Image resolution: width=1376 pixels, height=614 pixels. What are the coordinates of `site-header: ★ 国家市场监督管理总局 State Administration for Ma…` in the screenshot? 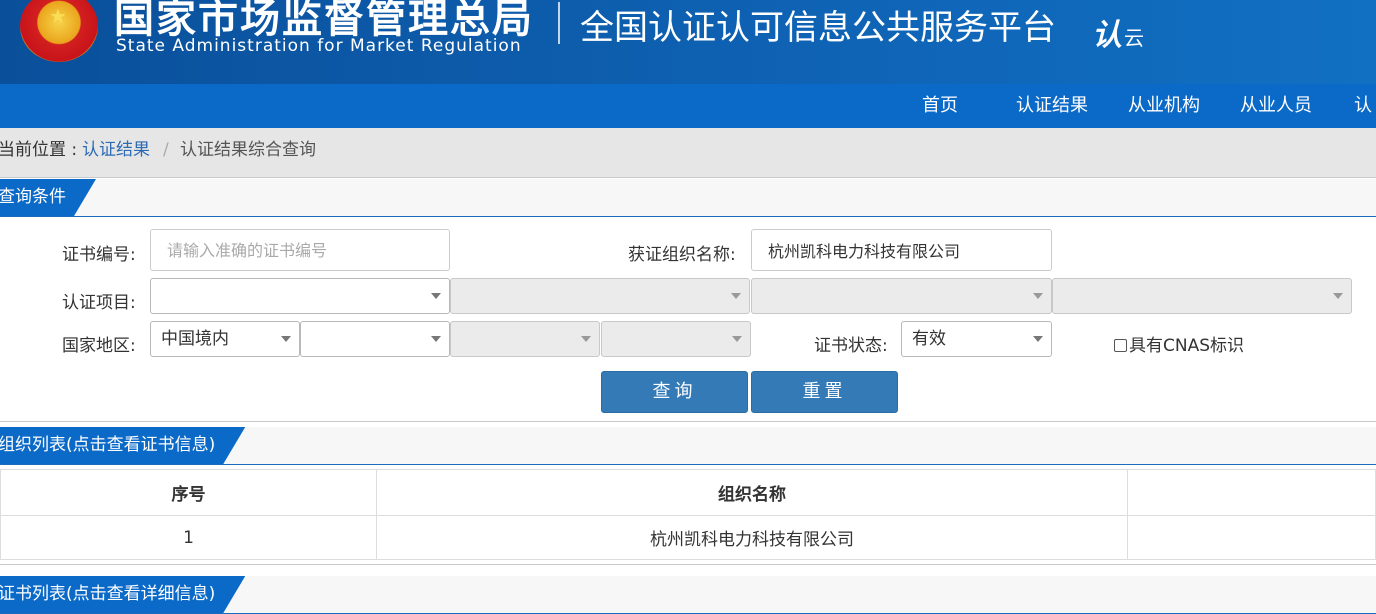 It's located at (688, 42).